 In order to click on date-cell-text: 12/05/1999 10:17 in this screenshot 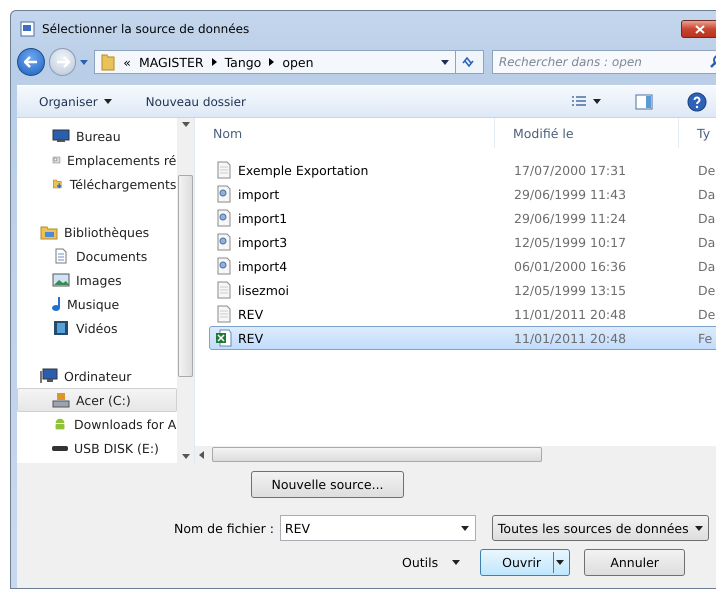, I will do `click(571, 242)`.